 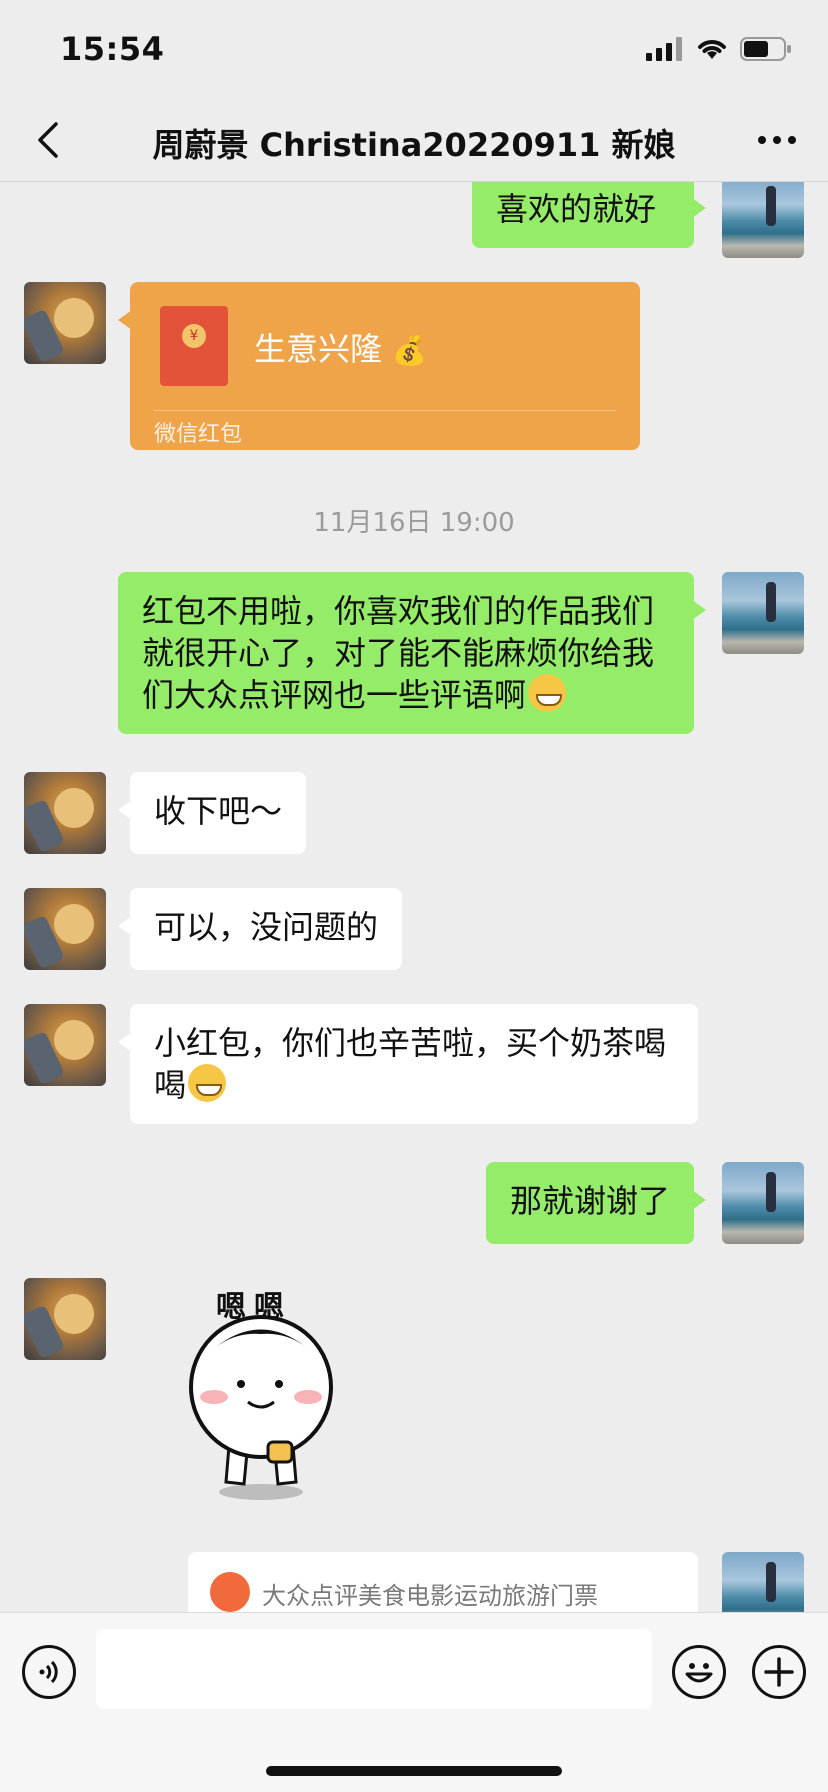 I want to click on sticker-image: 嗯嗯, so click(x=261, y=1392).